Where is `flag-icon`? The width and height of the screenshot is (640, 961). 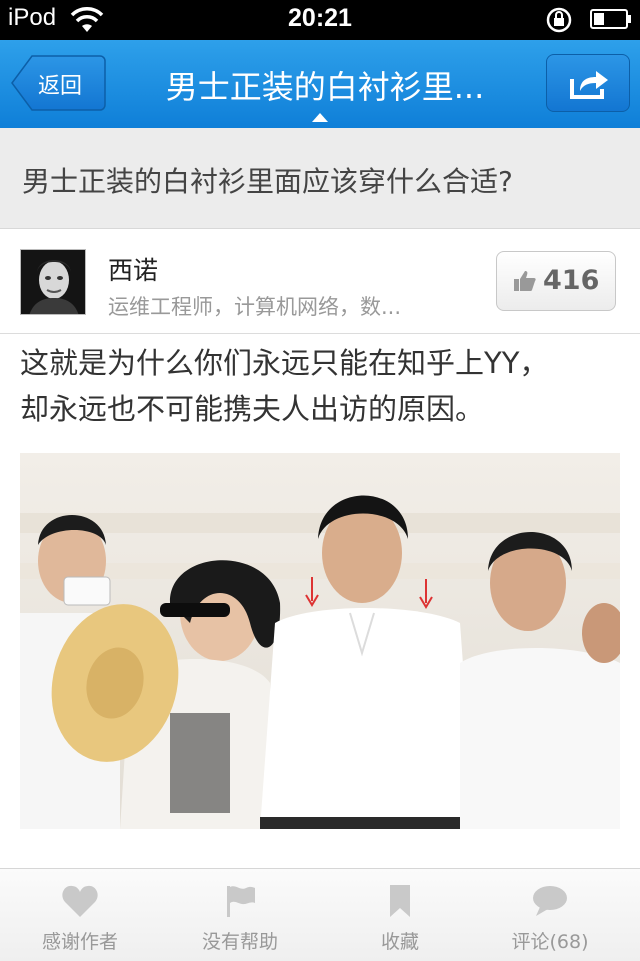 flag-icon is located at coordinates (241, 901).